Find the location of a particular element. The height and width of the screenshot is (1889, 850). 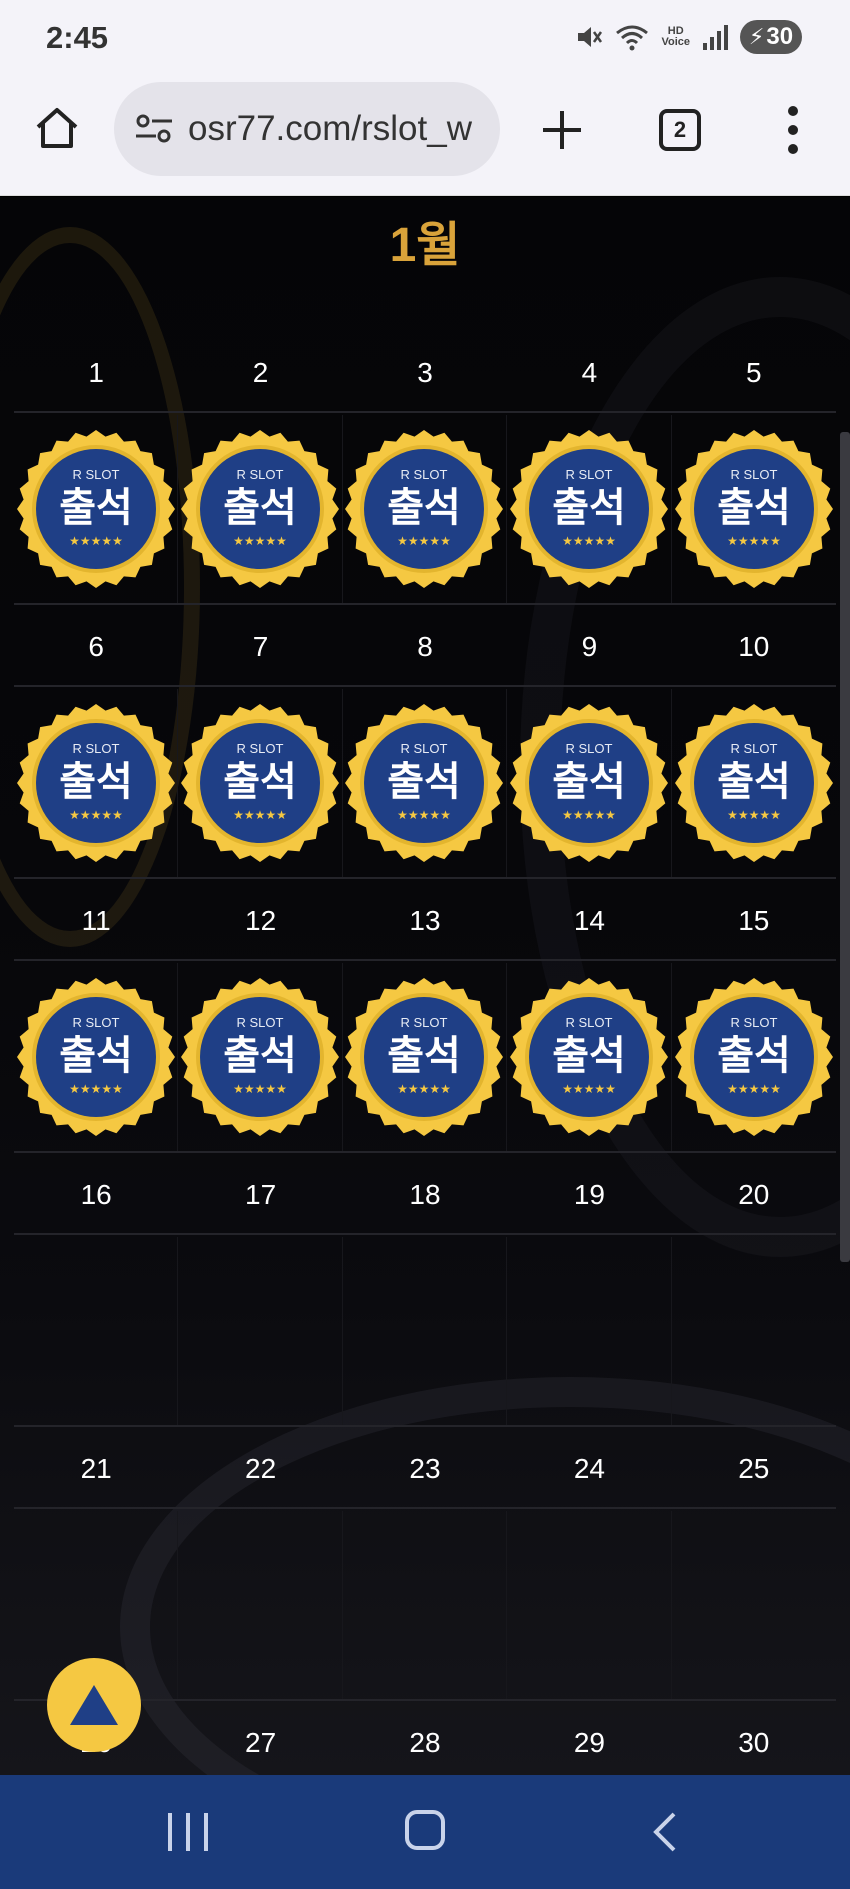

day-number-row: 11 12 13 14 15 is located at coordinates (425, 921).